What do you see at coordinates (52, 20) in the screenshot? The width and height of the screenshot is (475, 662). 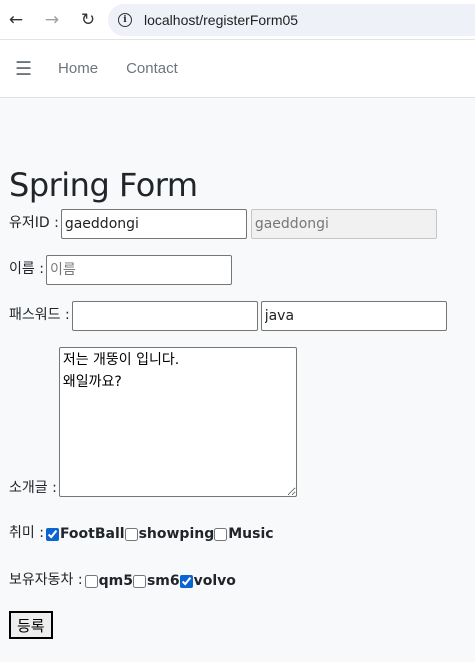 I see `forward-arrow-icon: →` at bounding box center [52, 20].